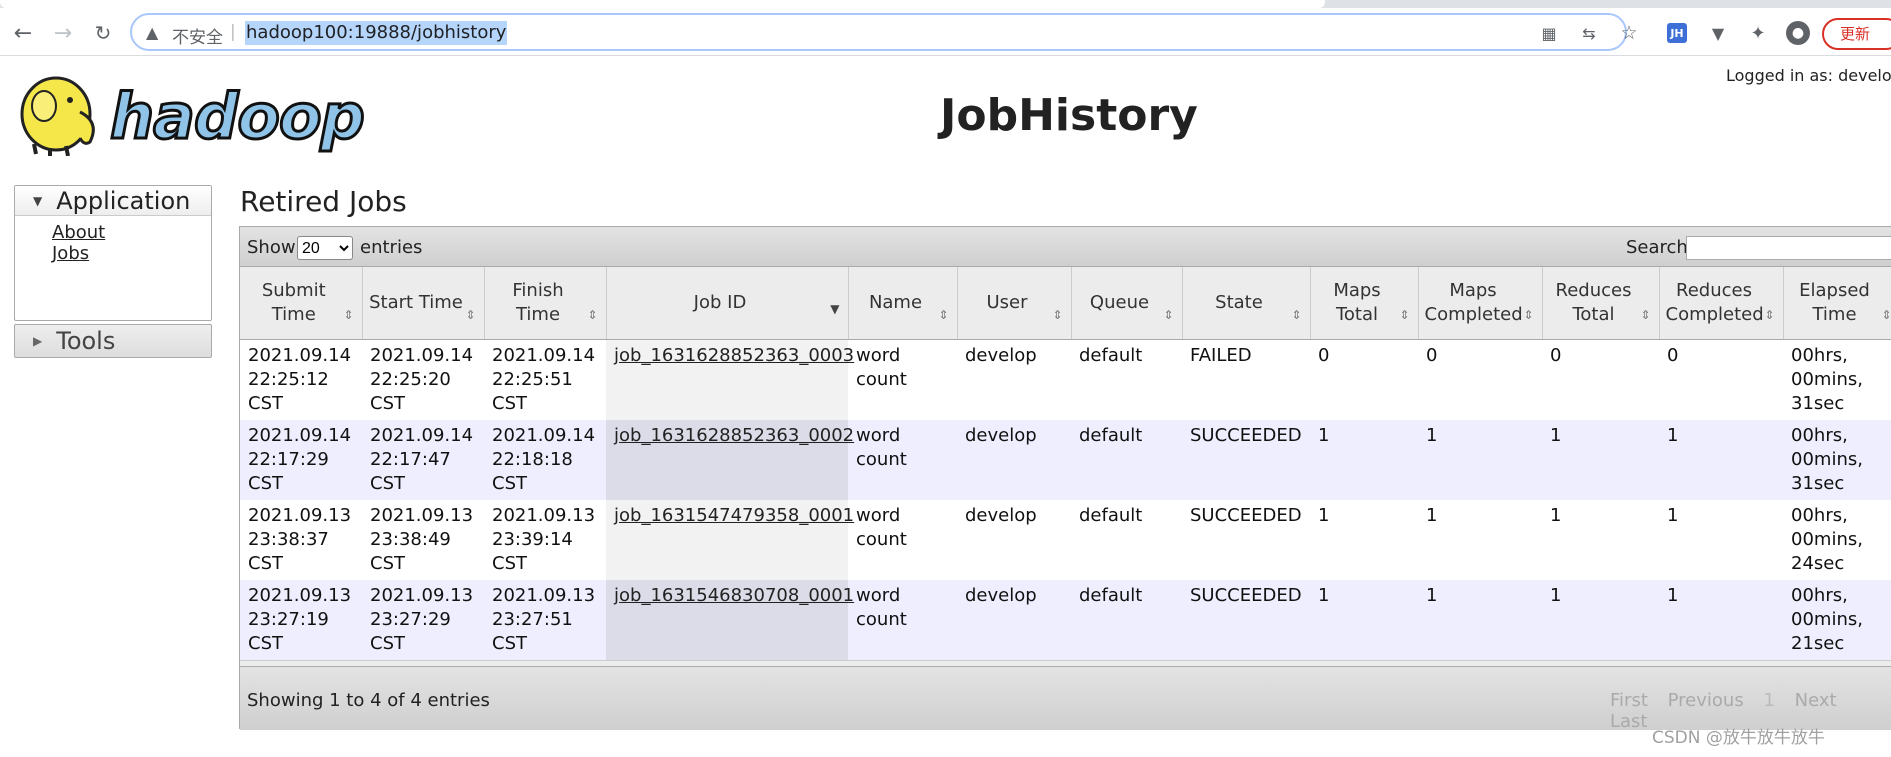 This screenshot has height=757, width=1891. Describe the element at coordinates (884, 32) in the screenshot. I see `address-bar: ▲ 不安全 | hadoop100:19888/jobhistory ▦ ⇆ ☆` at that location.